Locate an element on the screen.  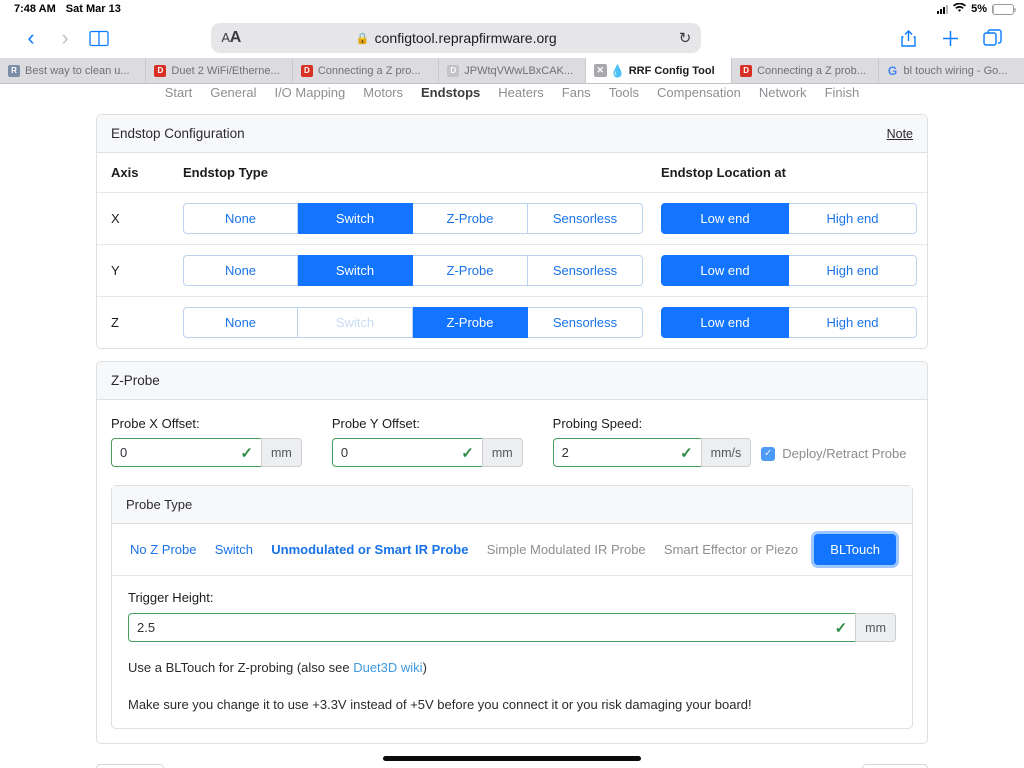
new-tab-button is located at coordinates (951, 38).